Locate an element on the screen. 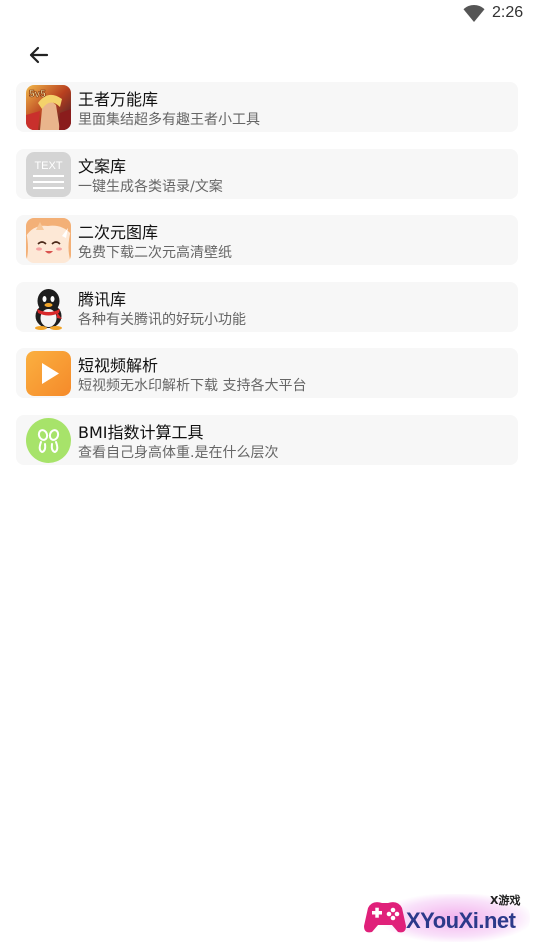 This screenshot has height=949, width=534. tool-subtitle: 查看自己身高体重.是在什么层次 is located at coordinates (178, 452).